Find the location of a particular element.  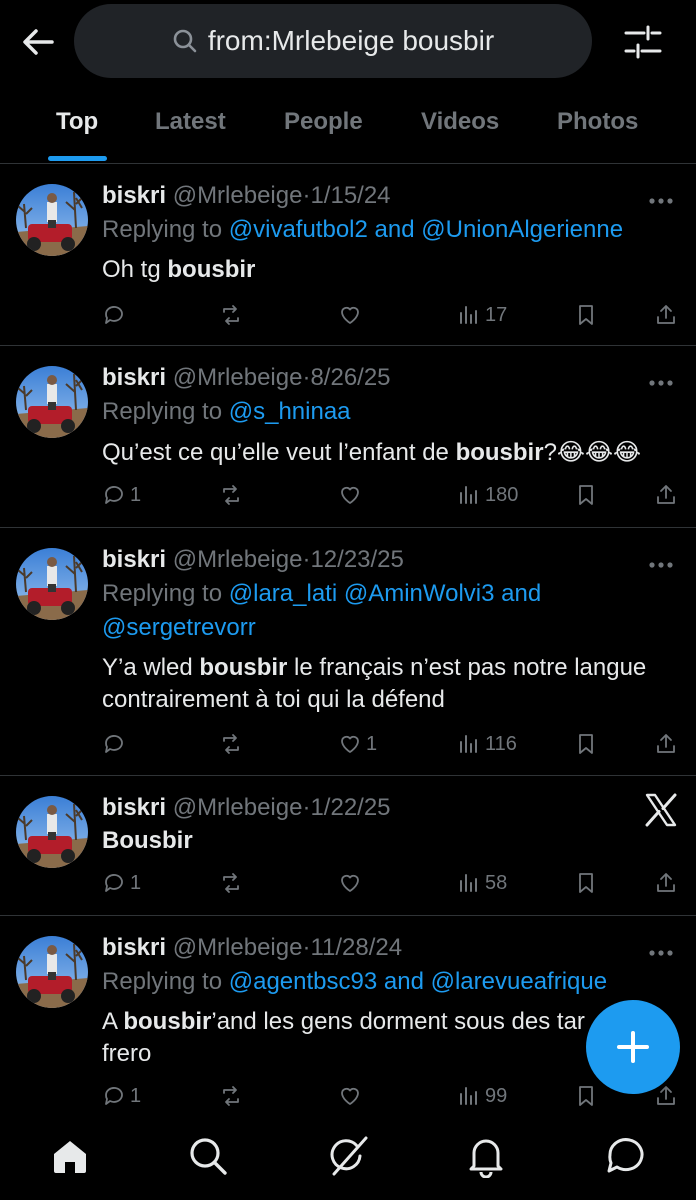

filter-sliders-icon is located at coordinates (643, 42).